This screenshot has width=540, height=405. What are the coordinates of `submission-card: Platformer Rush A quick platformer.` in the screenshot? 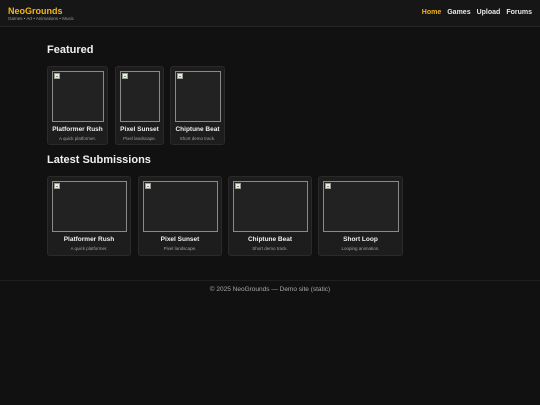 It's located at (89, 216).